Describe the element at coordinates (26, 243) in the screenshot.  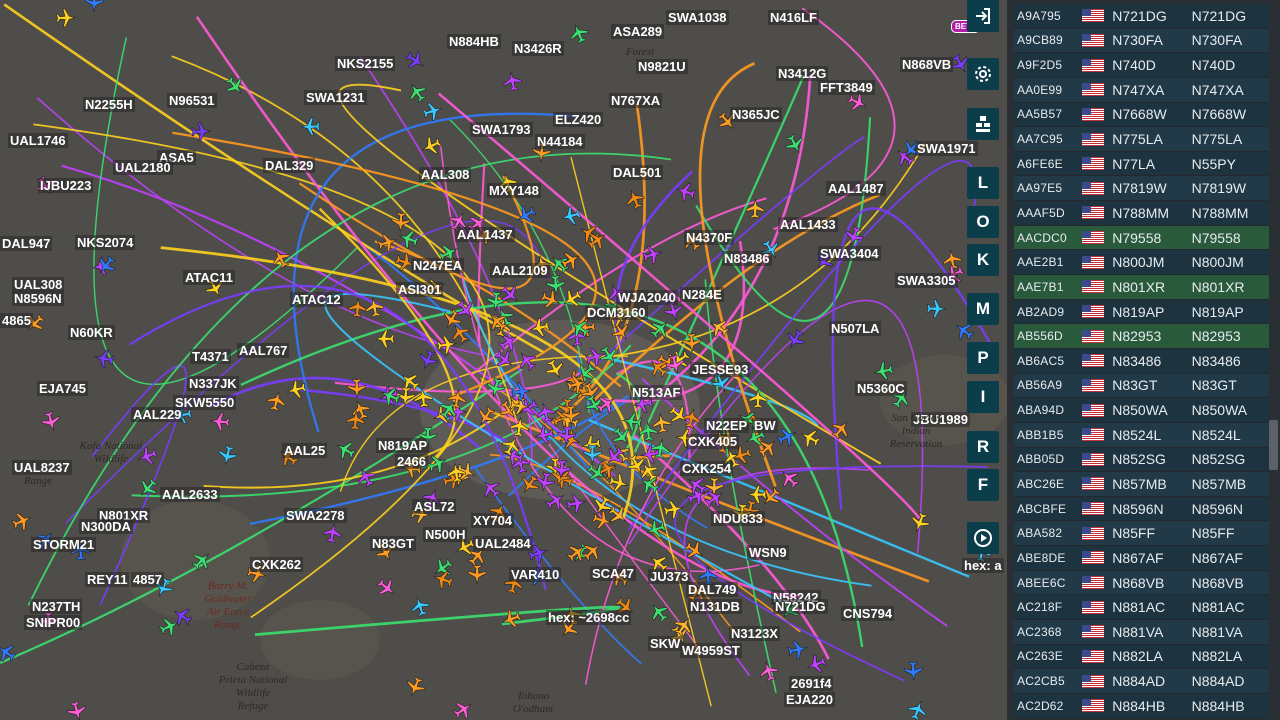
I see `aircraft-label: DAL947` at that location.